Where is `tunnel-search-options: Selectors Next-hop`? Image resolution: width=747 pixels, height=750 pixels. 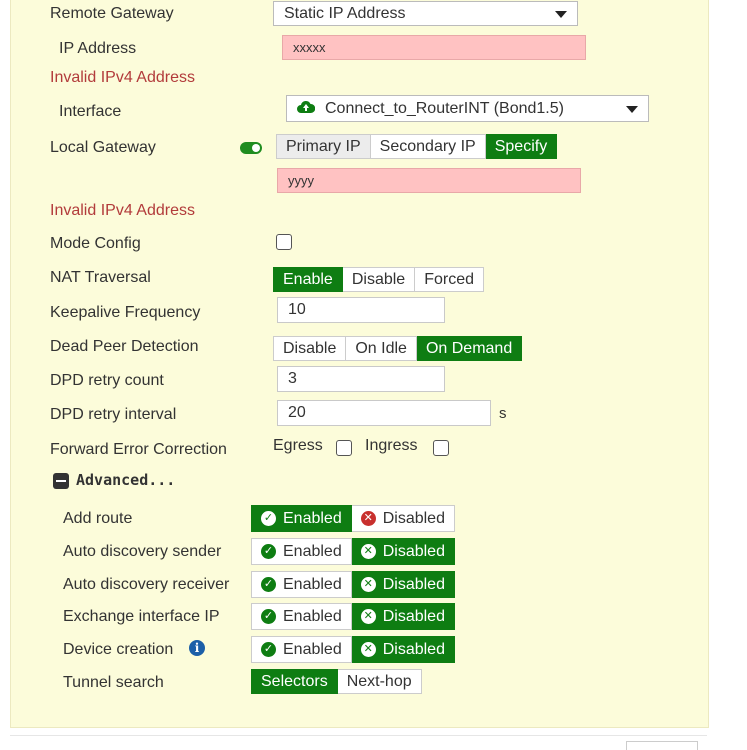 tunnel-search-options: Selectors Next-hop is located at coordinates (336, 681).